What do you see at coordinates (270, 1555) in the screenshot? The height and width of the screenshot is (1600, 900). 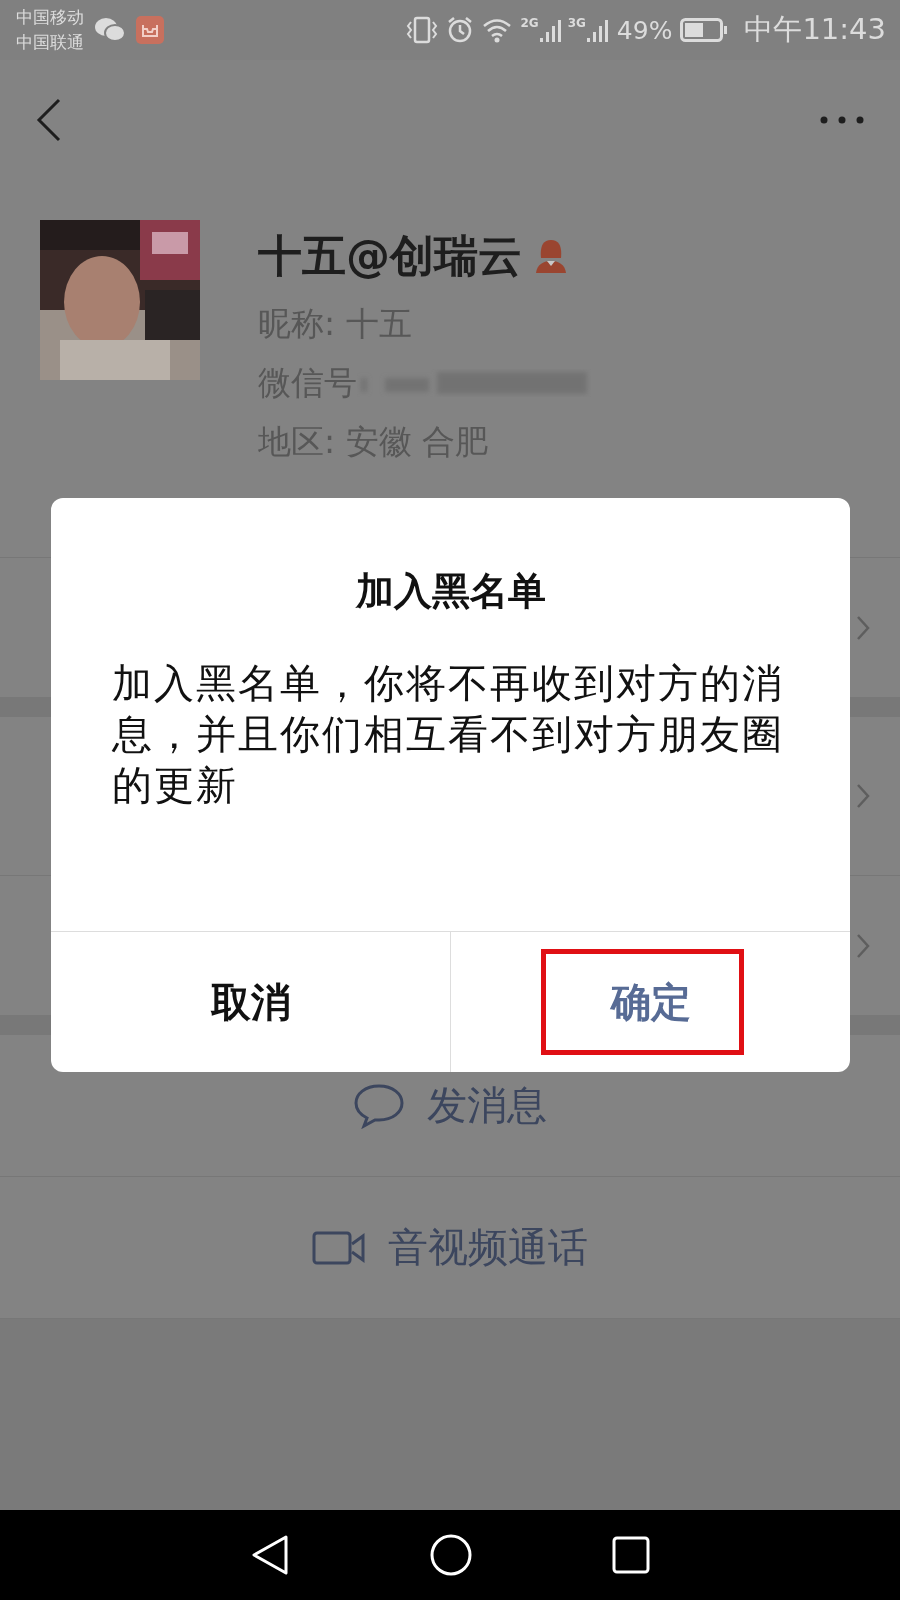 I see `back-triangle-icon` at bounding box center [270, 1555].